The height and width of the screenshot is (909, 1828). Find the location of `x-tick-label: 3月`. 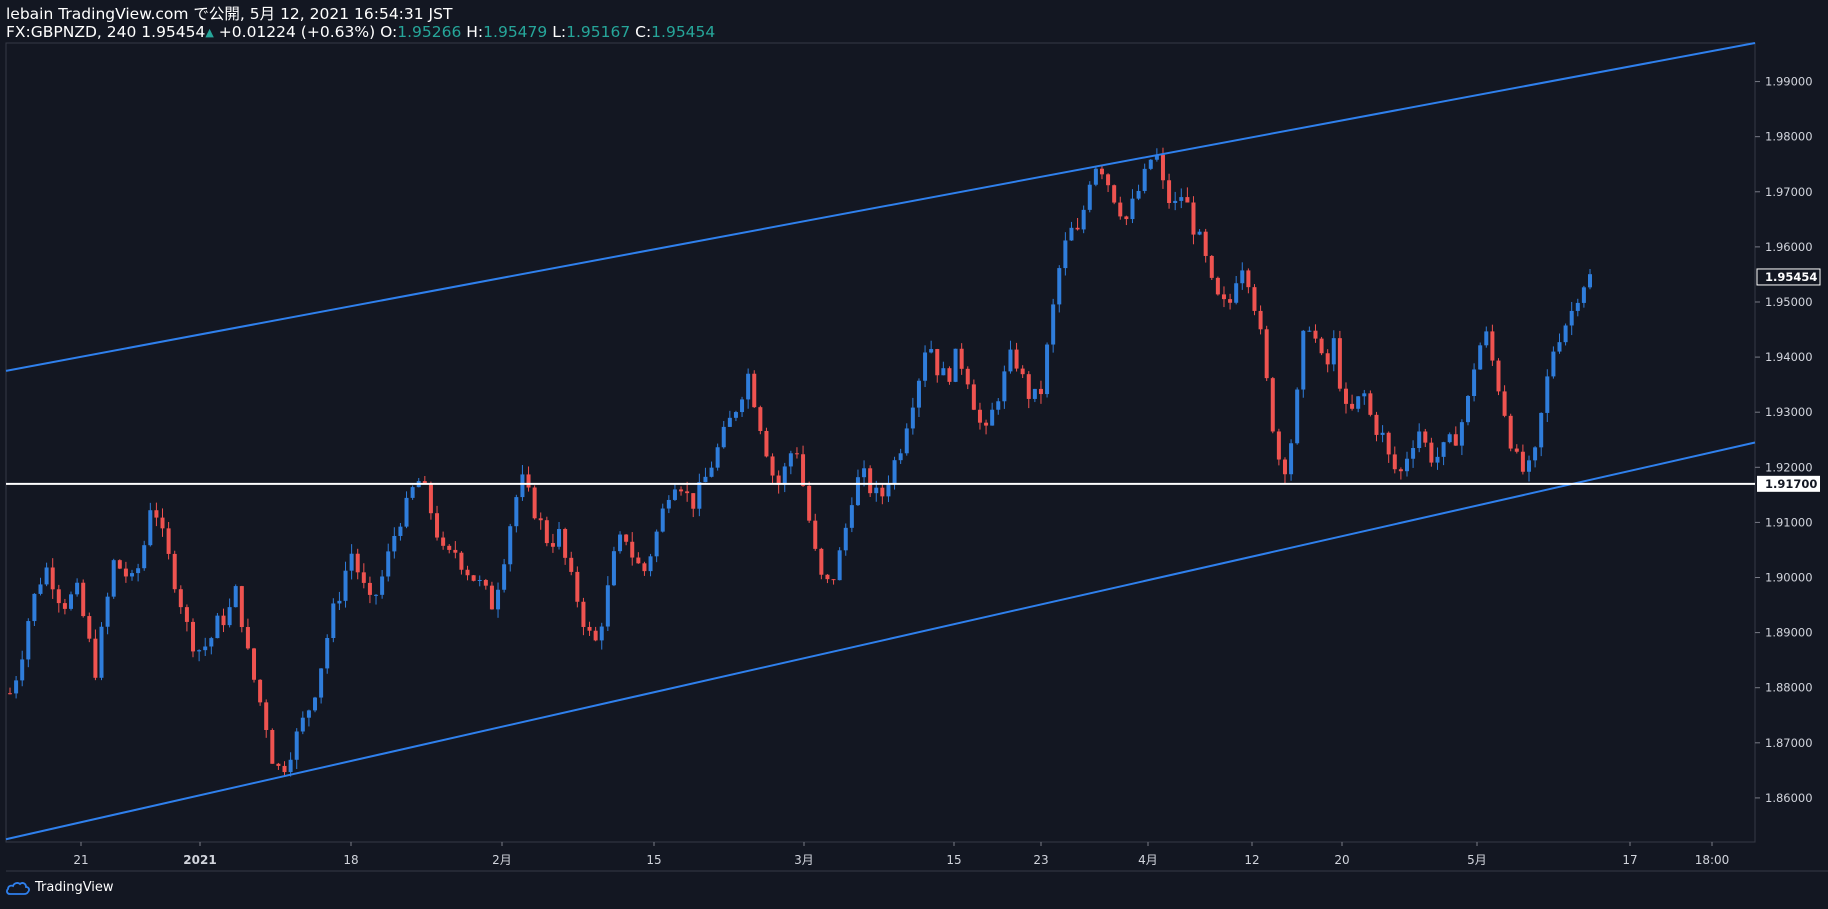

x-tick-label: 3月 is located at coordinates (804, 860).